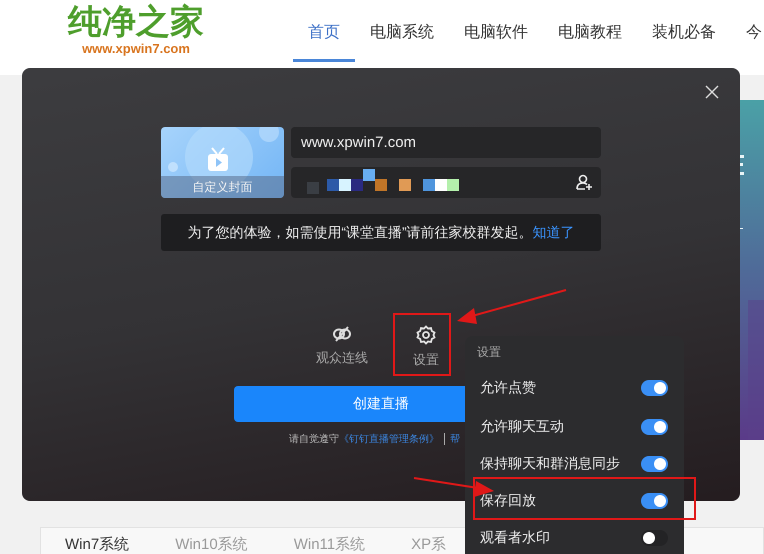  I want to click on dismiss-link: 知道了, so click(553, 233).